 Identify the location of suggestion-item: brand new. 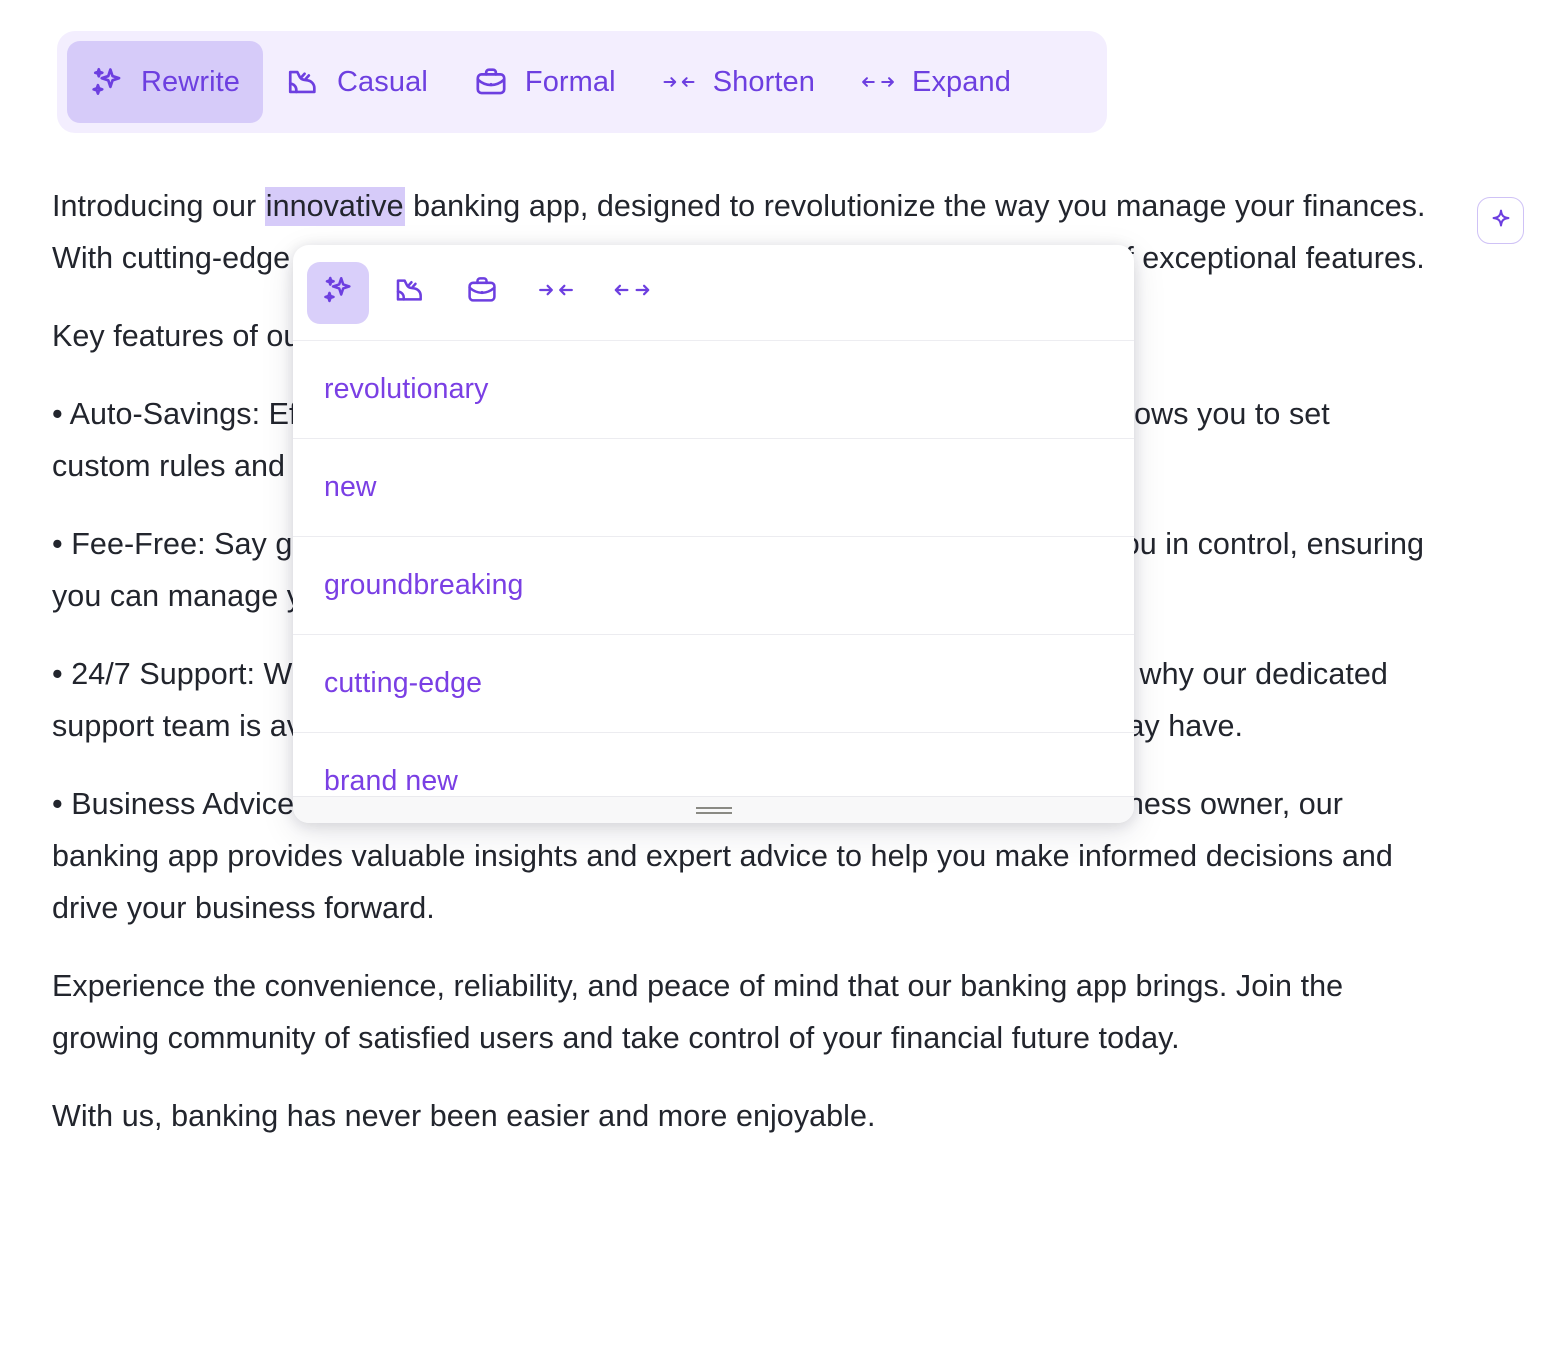
(713, 764).